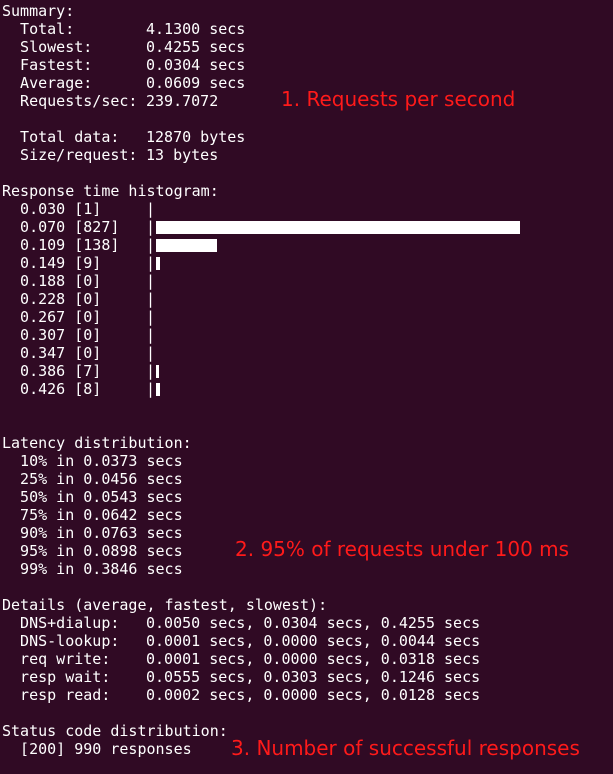 The width and height of the screenshot is (613, 774). What do you see at coordinates (61, 245) in the screenshot?
I see `histogram-row-label: 0.109 [138]` at bounding box center [61, 245].